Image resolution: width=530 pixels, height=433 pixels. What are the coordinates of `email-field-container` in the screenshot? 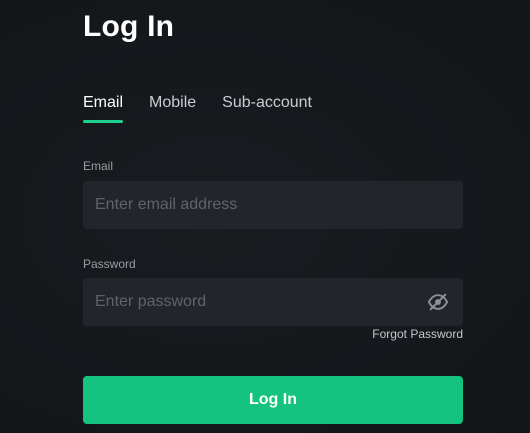 It's located at (273, 205).